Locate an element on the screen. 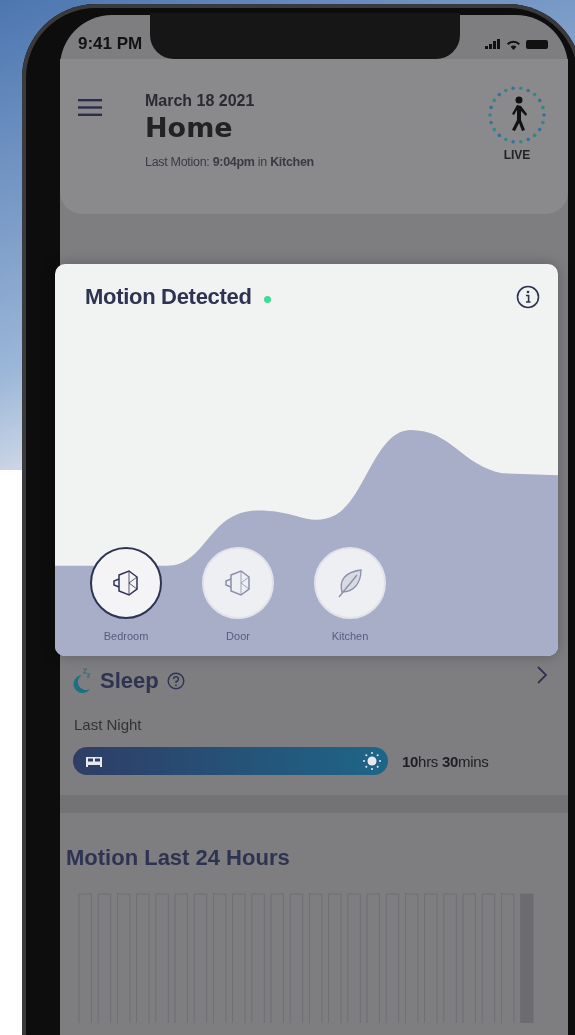 This screenshot has height=1035, width=575. period-label: Last Night is located at coordinates (108, 724).